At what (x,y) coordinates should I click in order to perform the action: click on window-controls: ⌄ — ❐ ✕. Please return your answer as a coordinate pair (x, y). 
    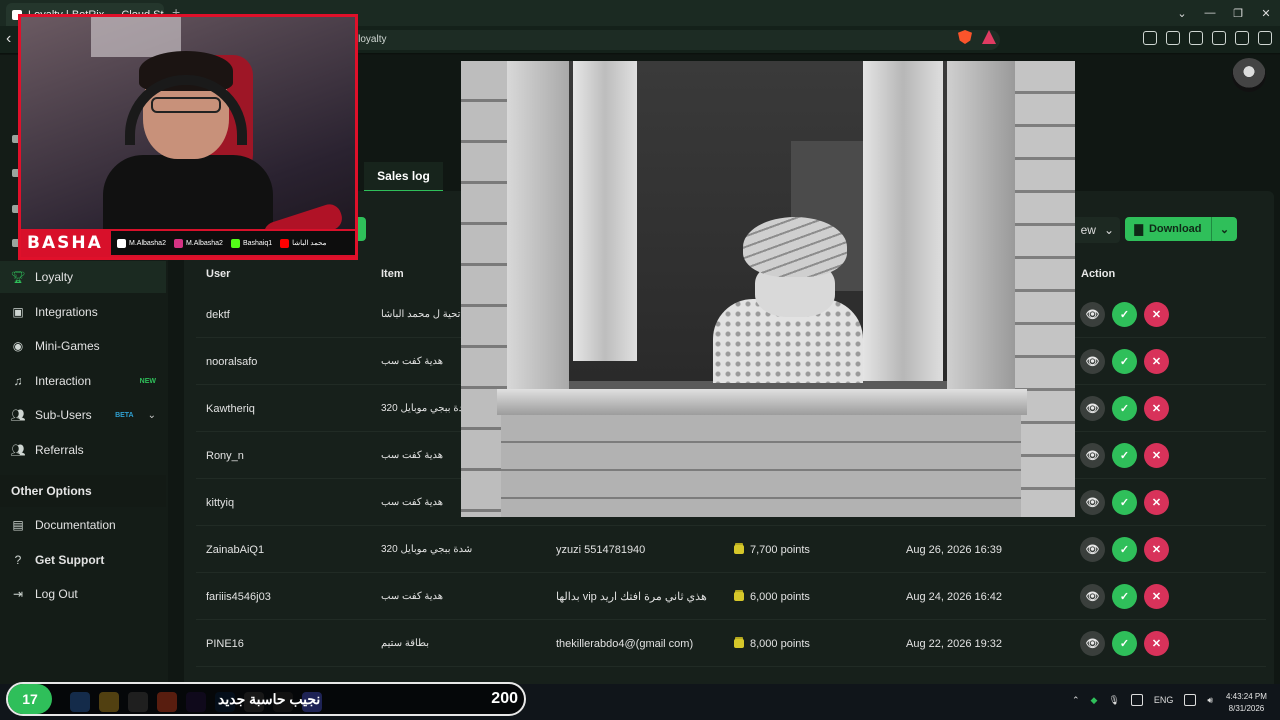
    Looking at the image, I should click on (1224, 13).